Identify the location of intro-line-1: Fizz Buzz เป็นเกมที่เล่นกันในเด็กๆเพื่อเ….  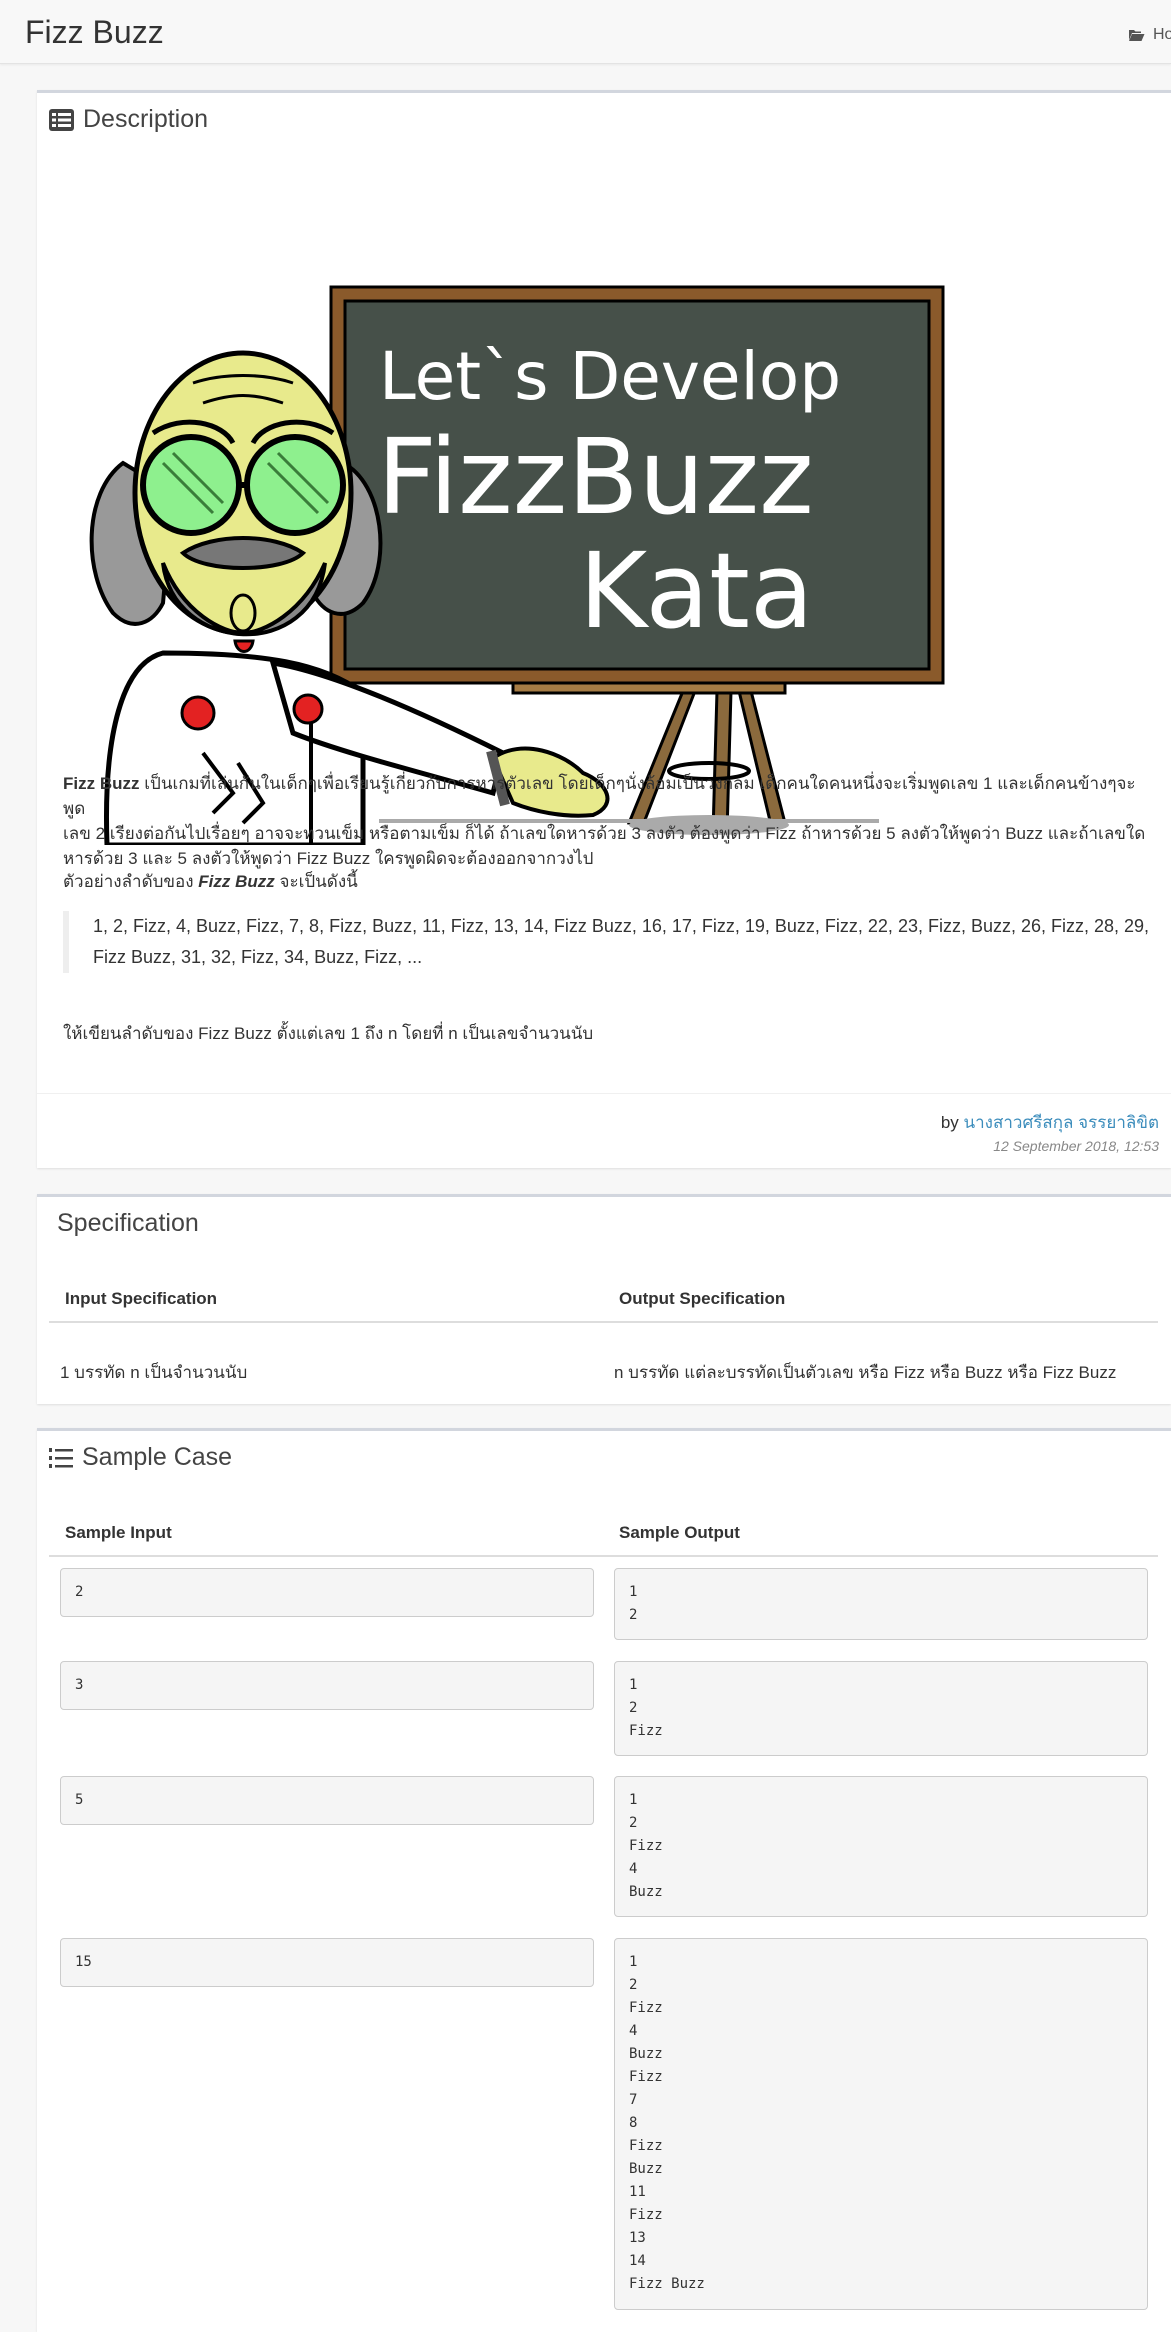
(608, 796).